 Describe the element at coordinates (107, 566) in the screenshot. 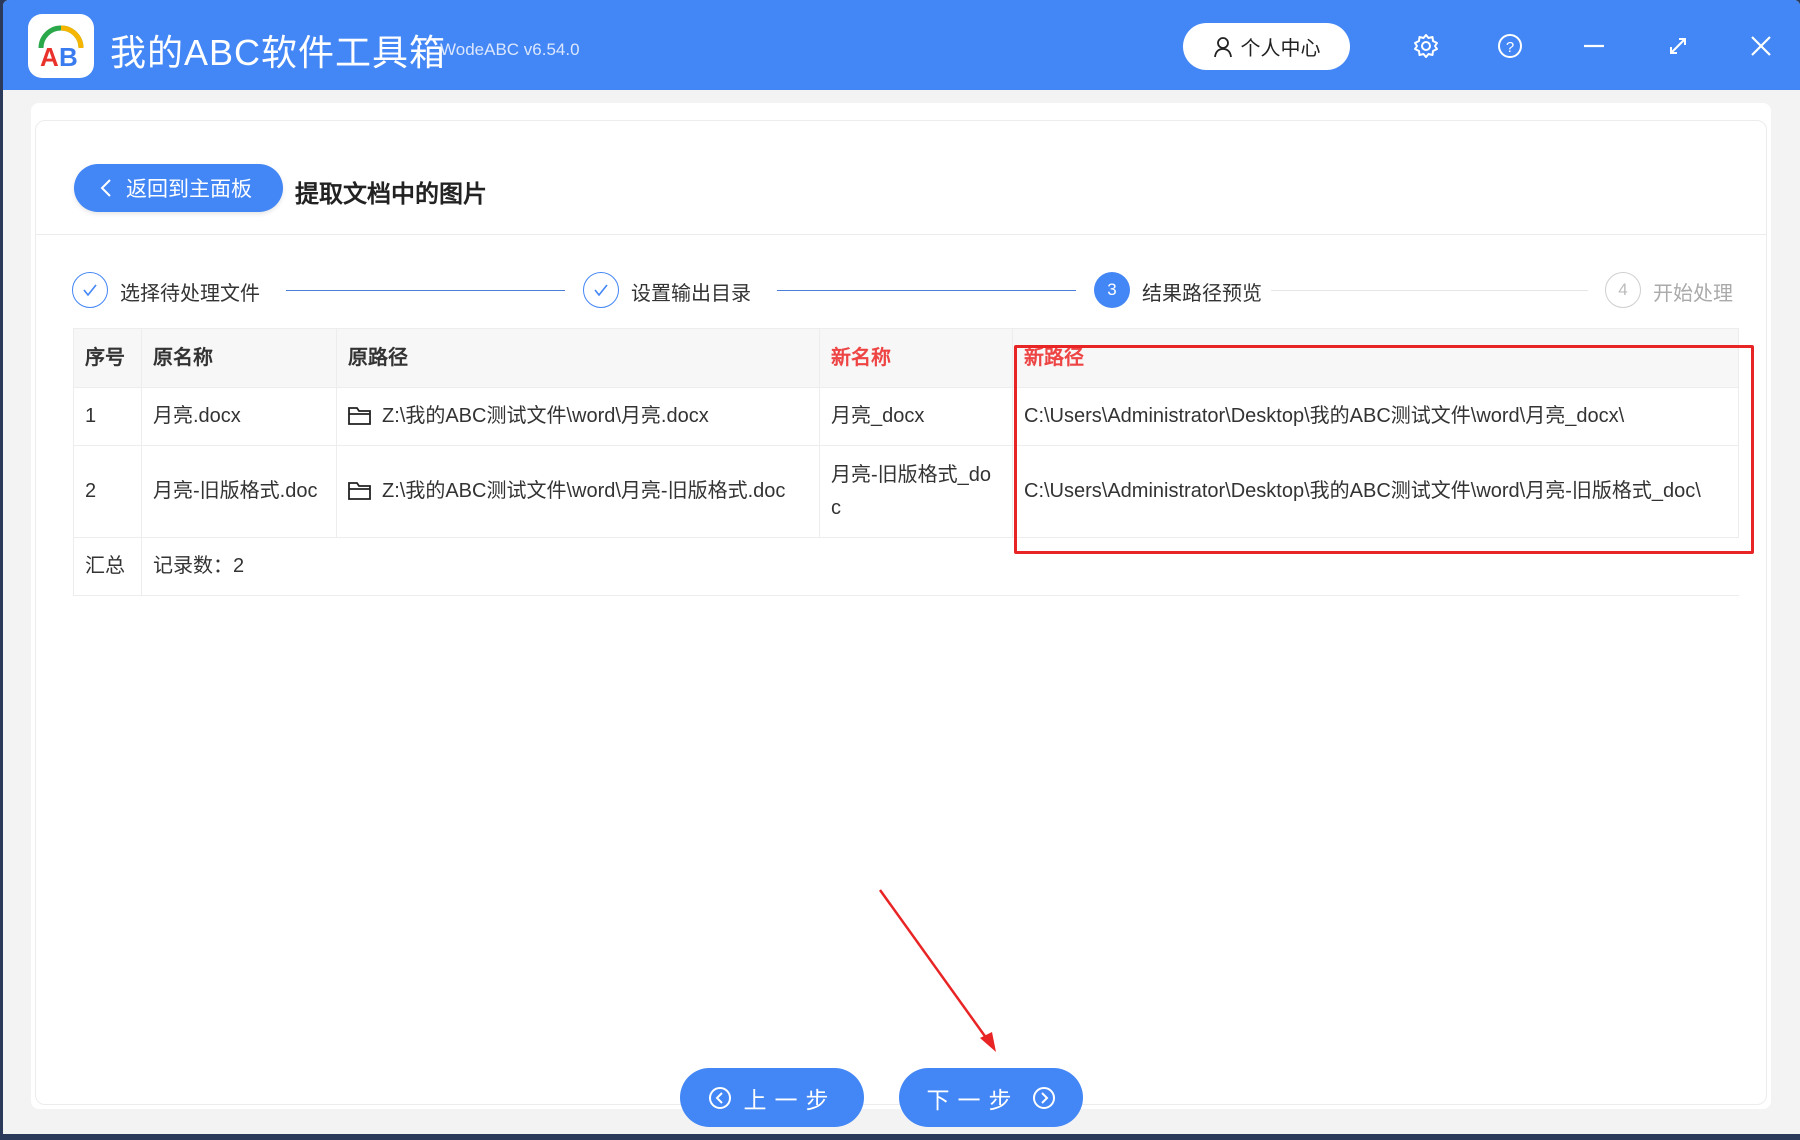

I see `summary-label: 汇总` at that location.